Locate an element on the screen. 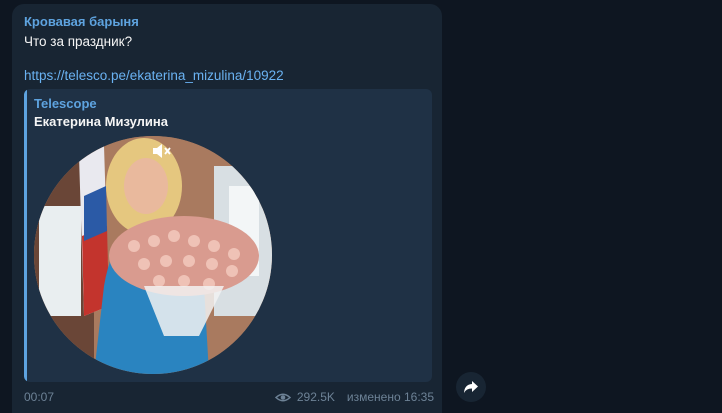 This screenshot has height=413, width=722. views-count: 292.5K is located at coordinates (315, 397).